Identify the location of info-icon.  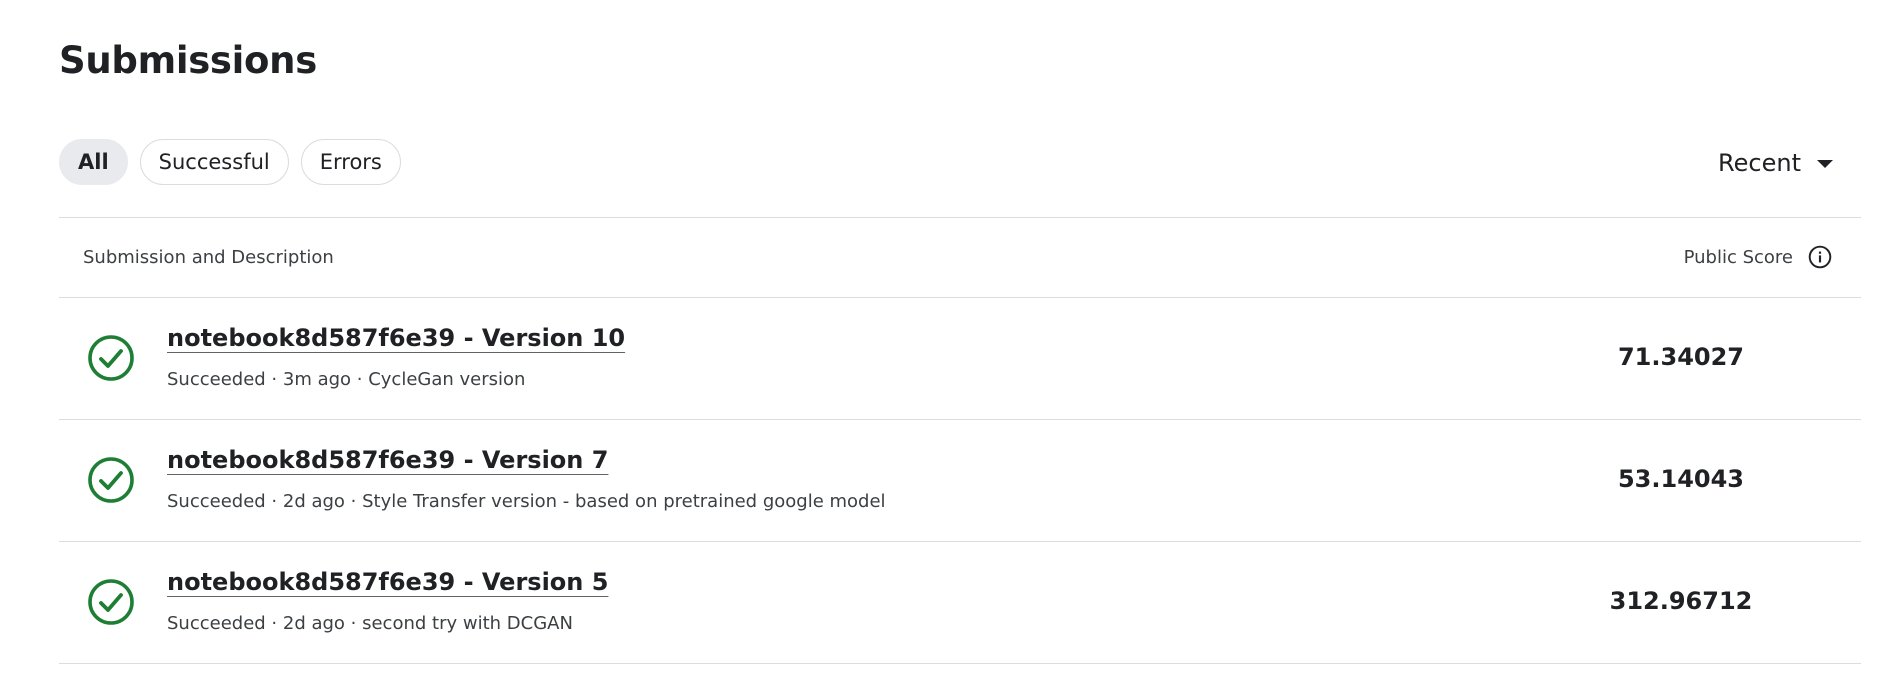
(1820, 257).